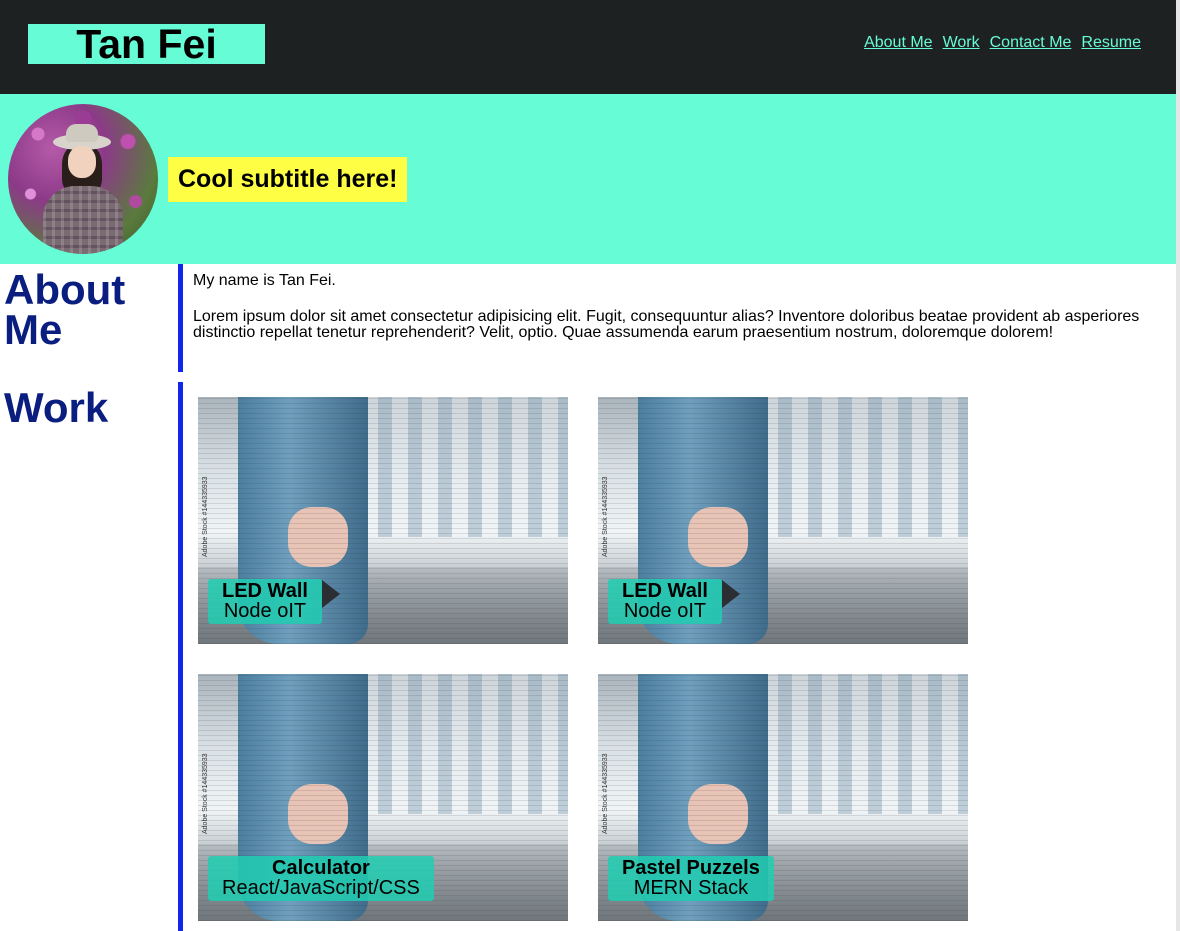  What do you see at coordinates (691, 868) in the screenshot?
I see `project-title: Pastel Puzzels` at bounding box center [691, 868].